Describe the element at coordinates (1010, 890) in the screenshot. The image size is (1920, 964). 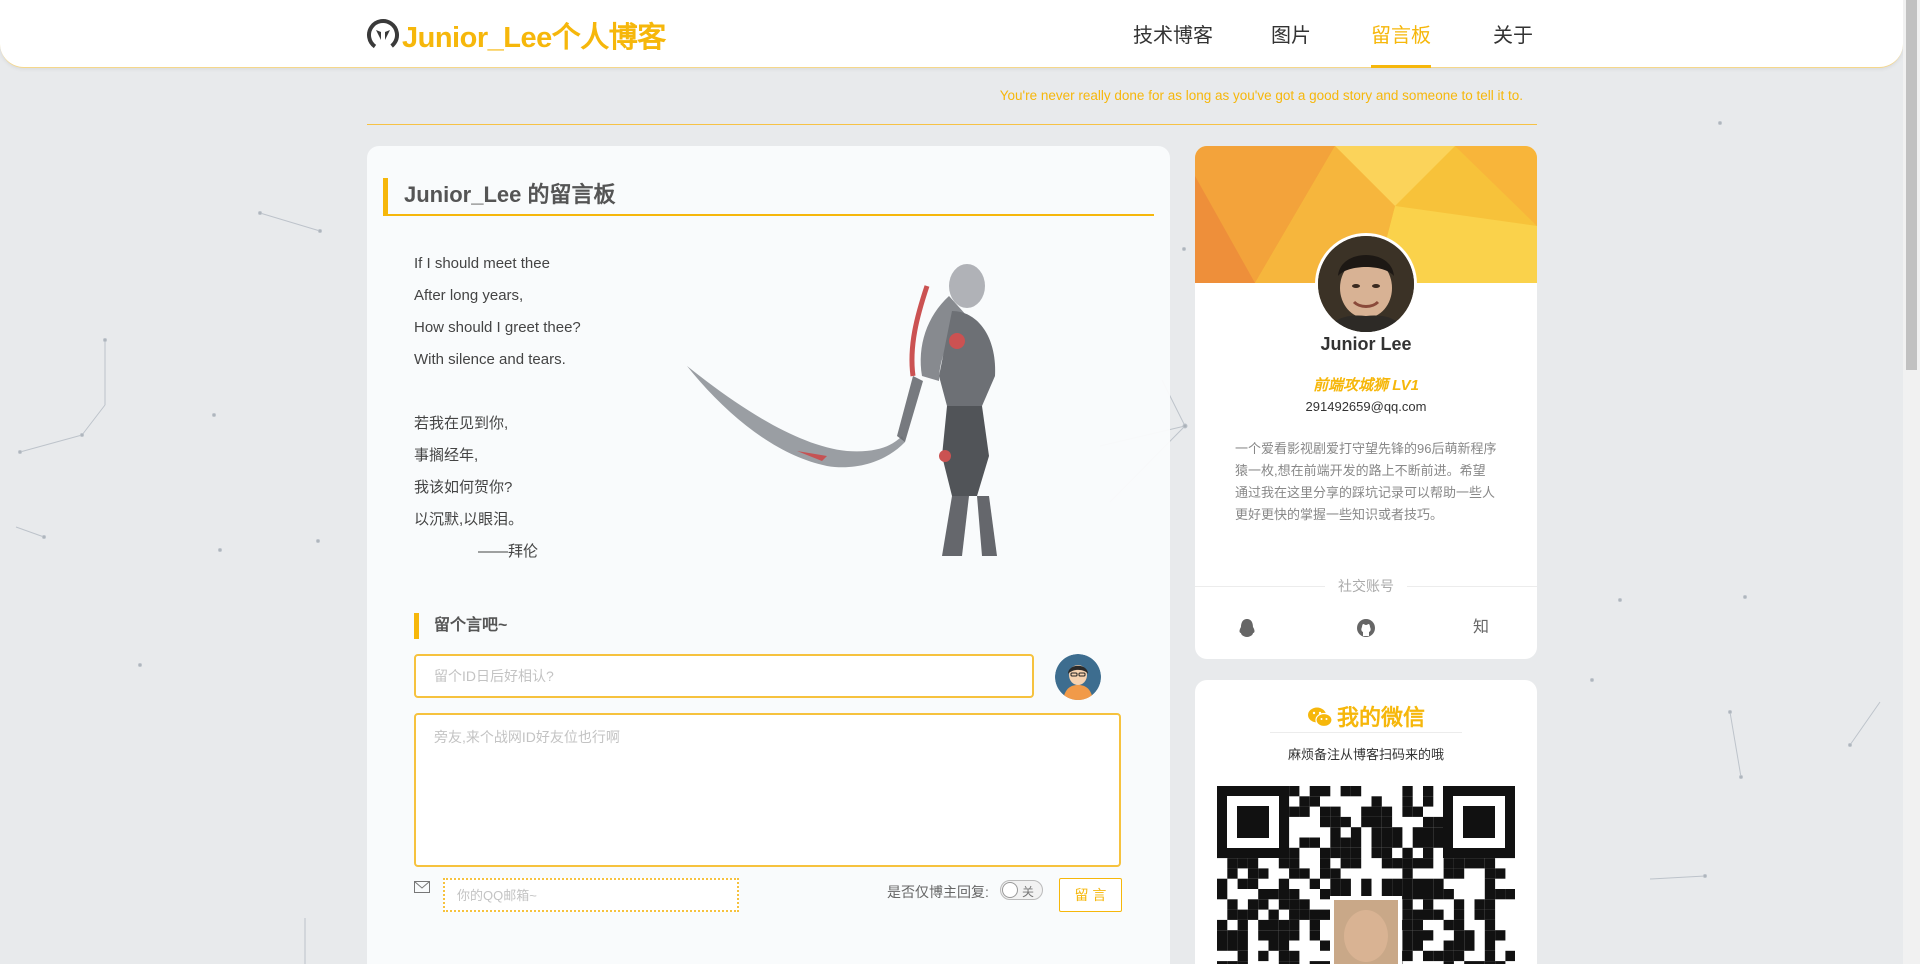
I see `toggle-knob` at that location.